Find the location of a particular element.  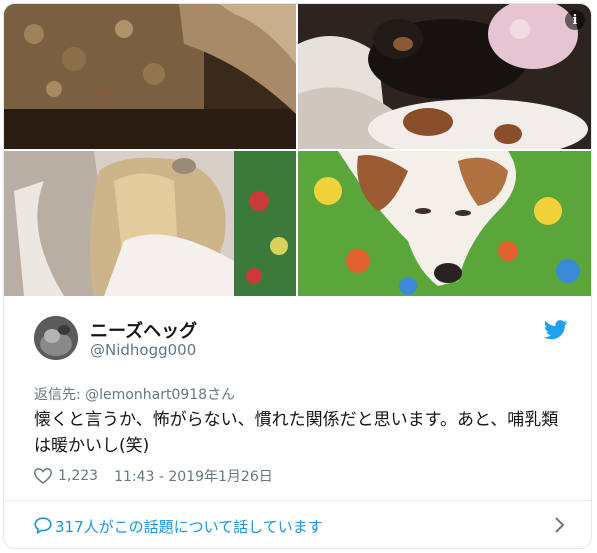

timestamp: 11:43 - 2019年1月26日 is located at coordinates (193, 476).